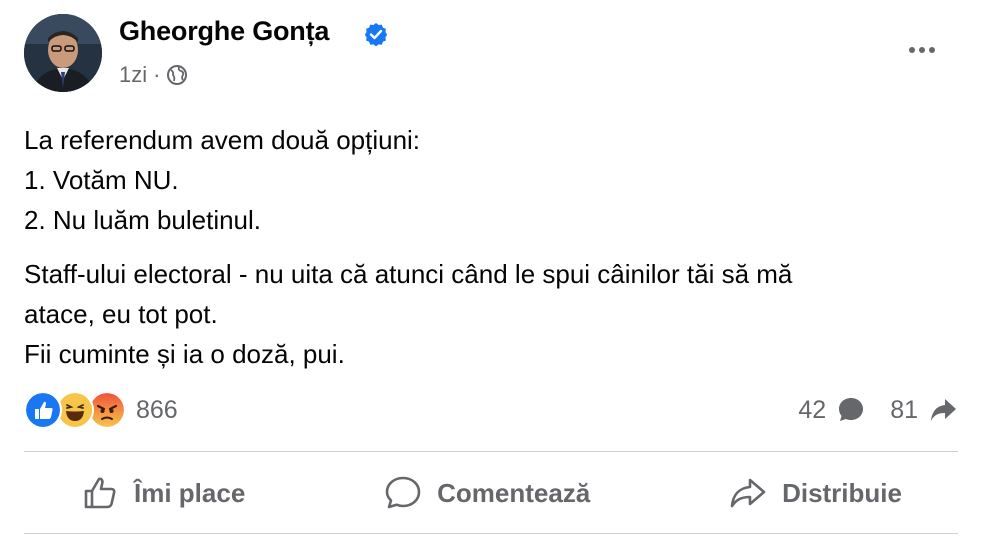 Image resolution: width=988 pixels, height=558 pixels. What do you see at coordinates (514, 492) in the screenshot?
I see `comment-button-label: Comentează` at bounding box center [514, 492].